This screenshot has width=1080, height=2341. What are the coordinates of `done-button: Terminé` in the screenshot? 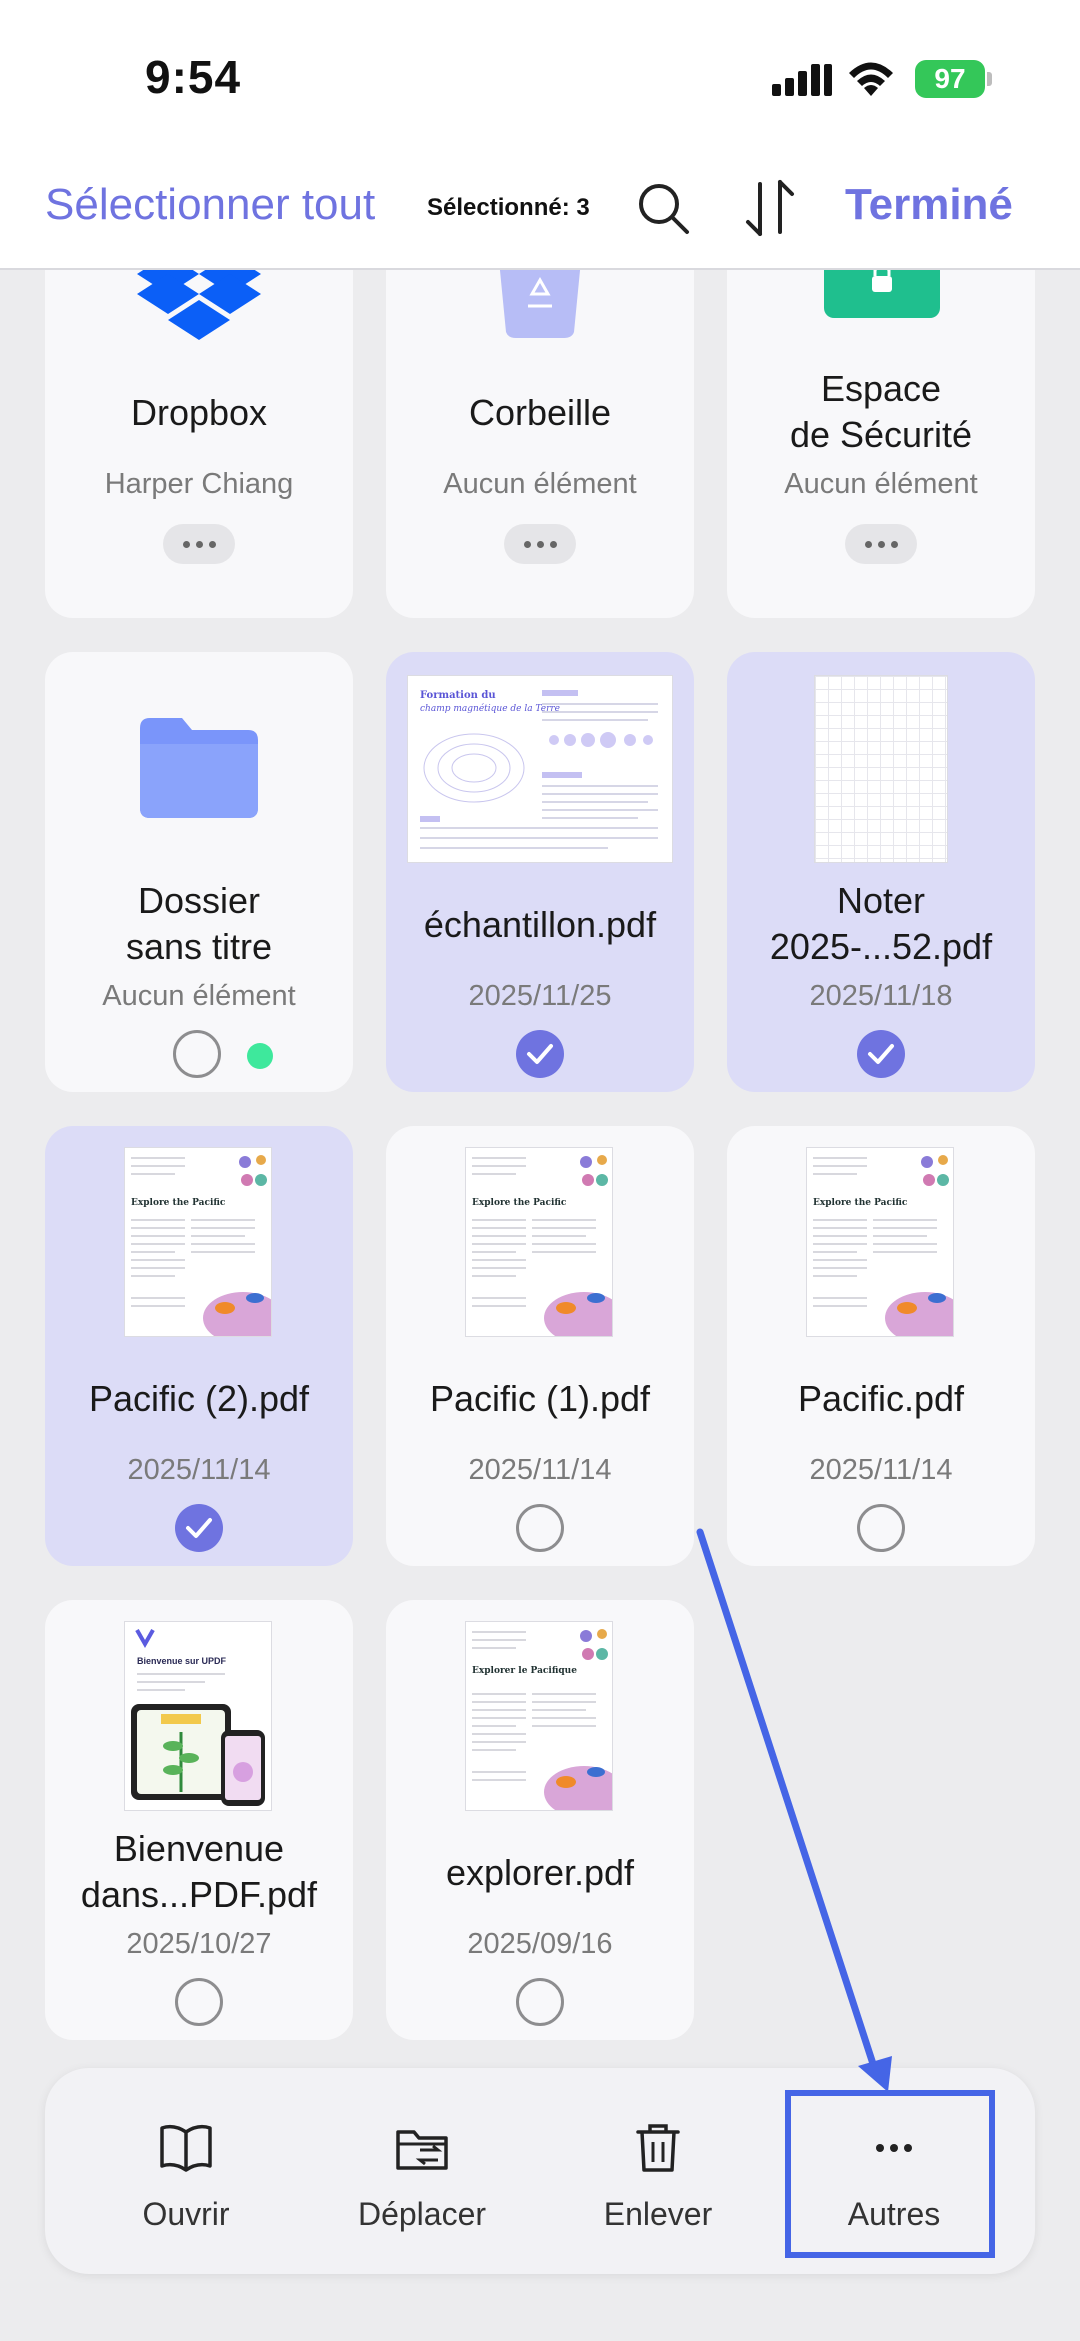 It's located at (929, 205).